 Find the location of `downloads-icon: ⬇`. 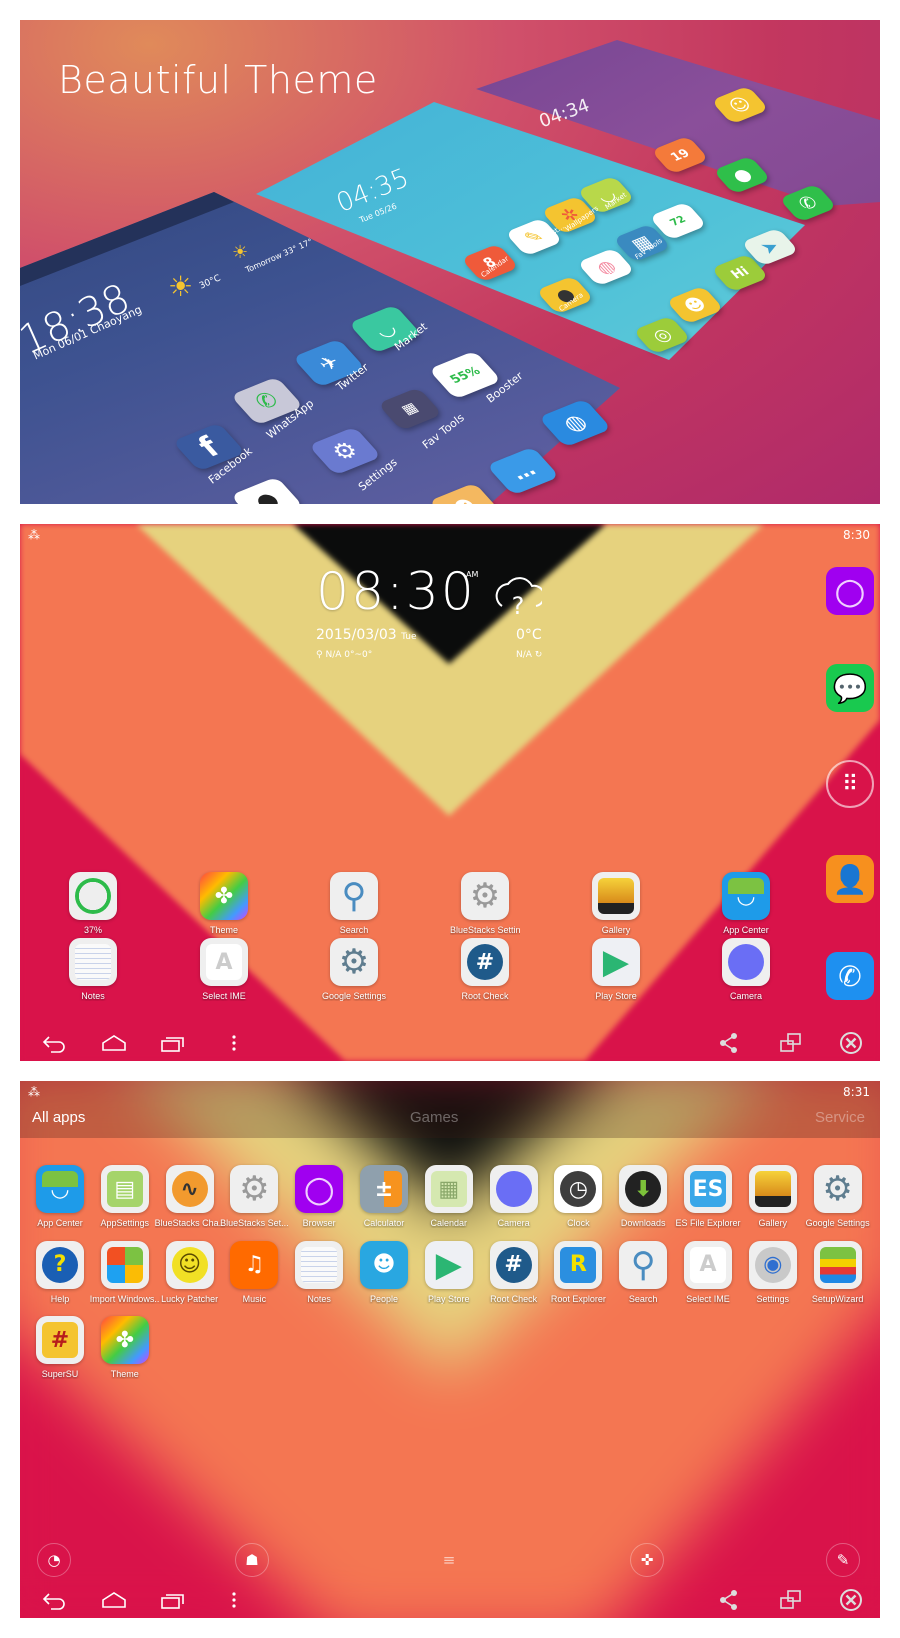

downloads-icon: ⬇ is located at coordinates (643, 1189).